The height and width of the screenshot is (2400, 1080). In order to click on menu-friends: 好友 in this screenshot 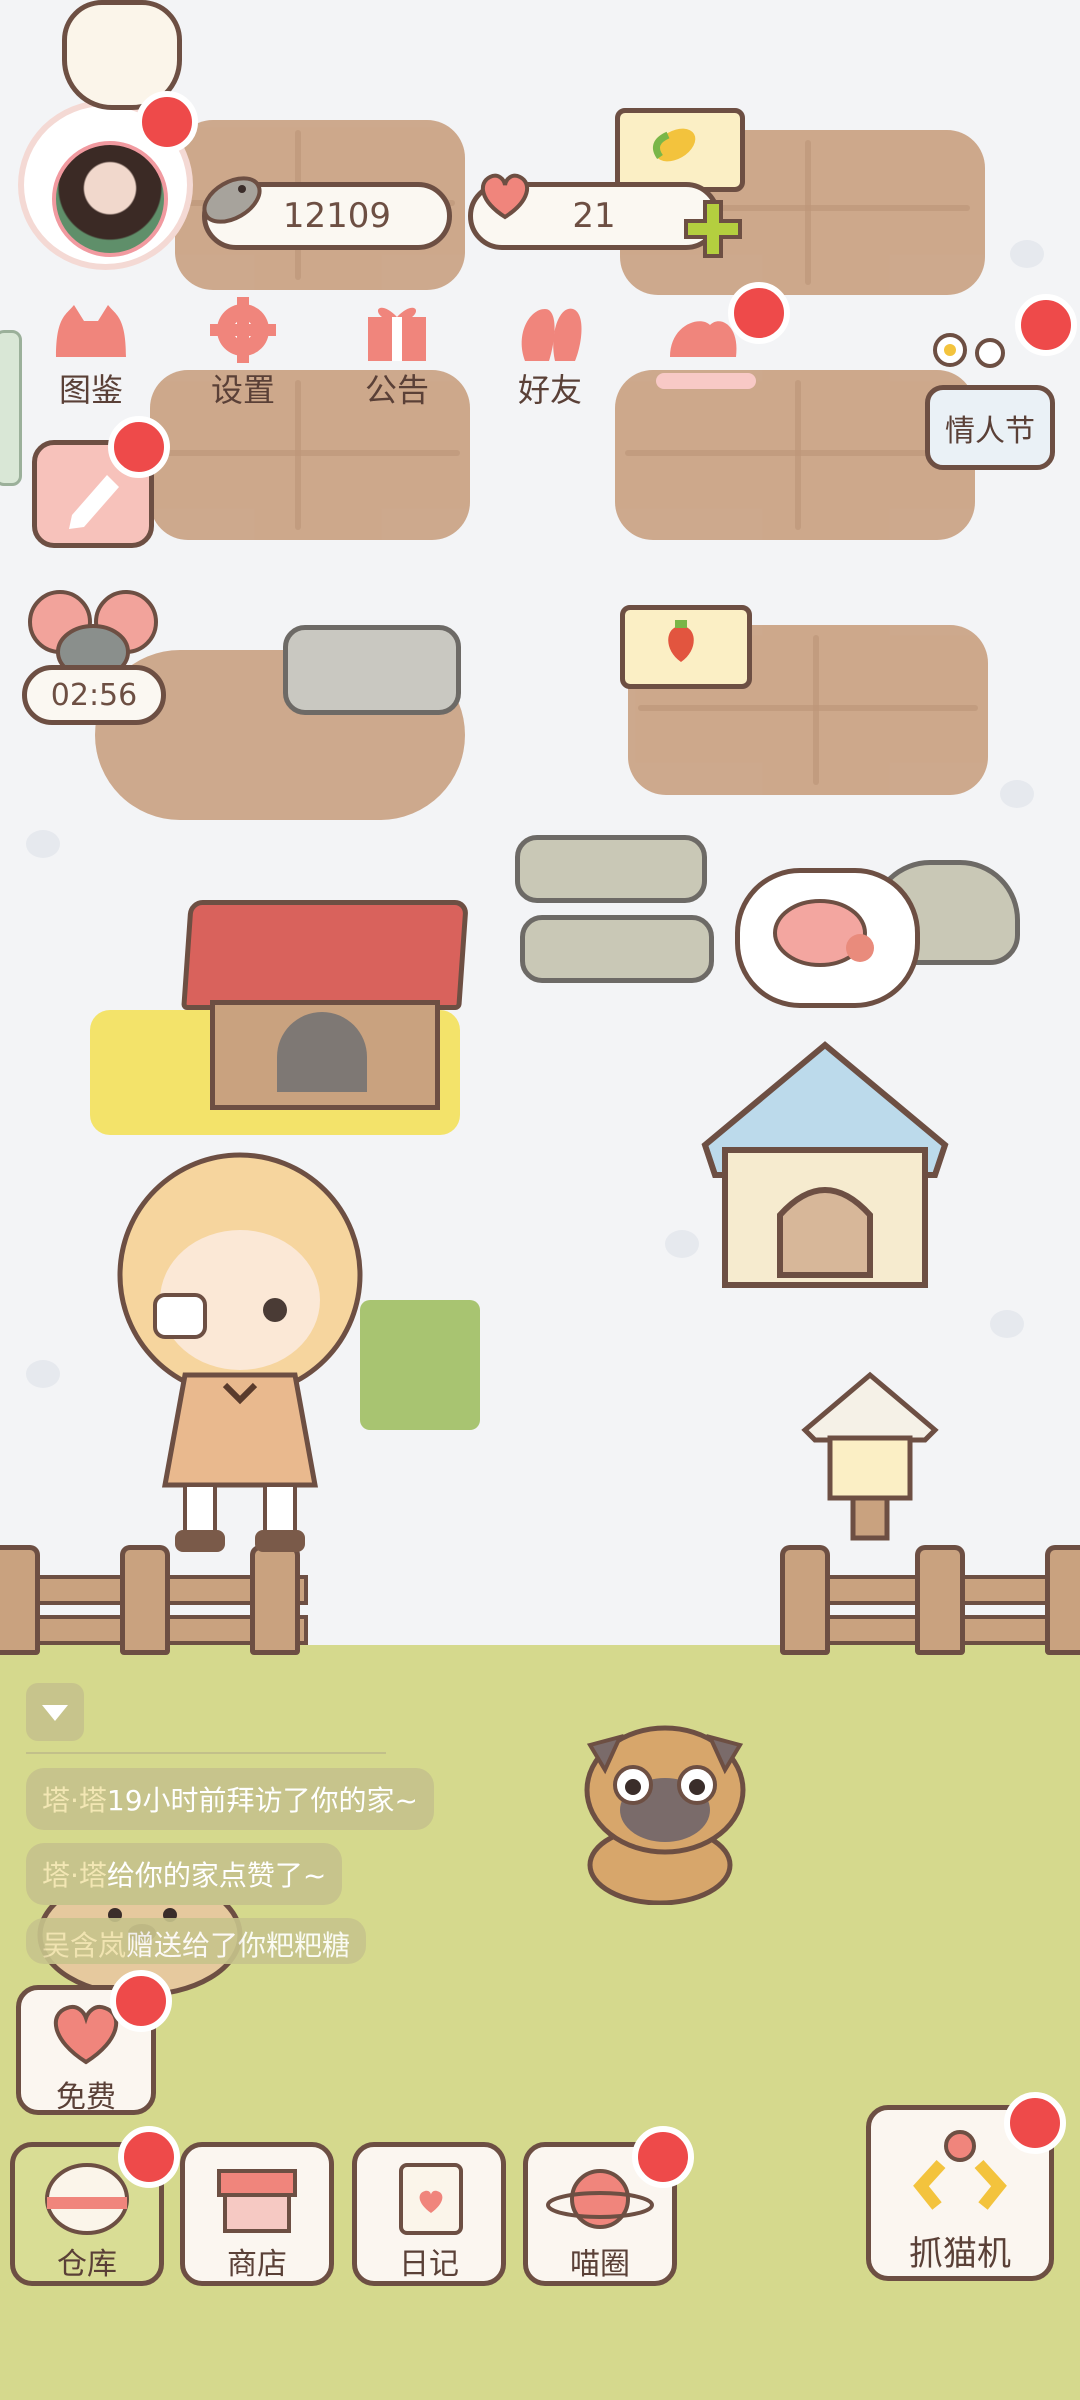, I will do `click(550, 352)`.